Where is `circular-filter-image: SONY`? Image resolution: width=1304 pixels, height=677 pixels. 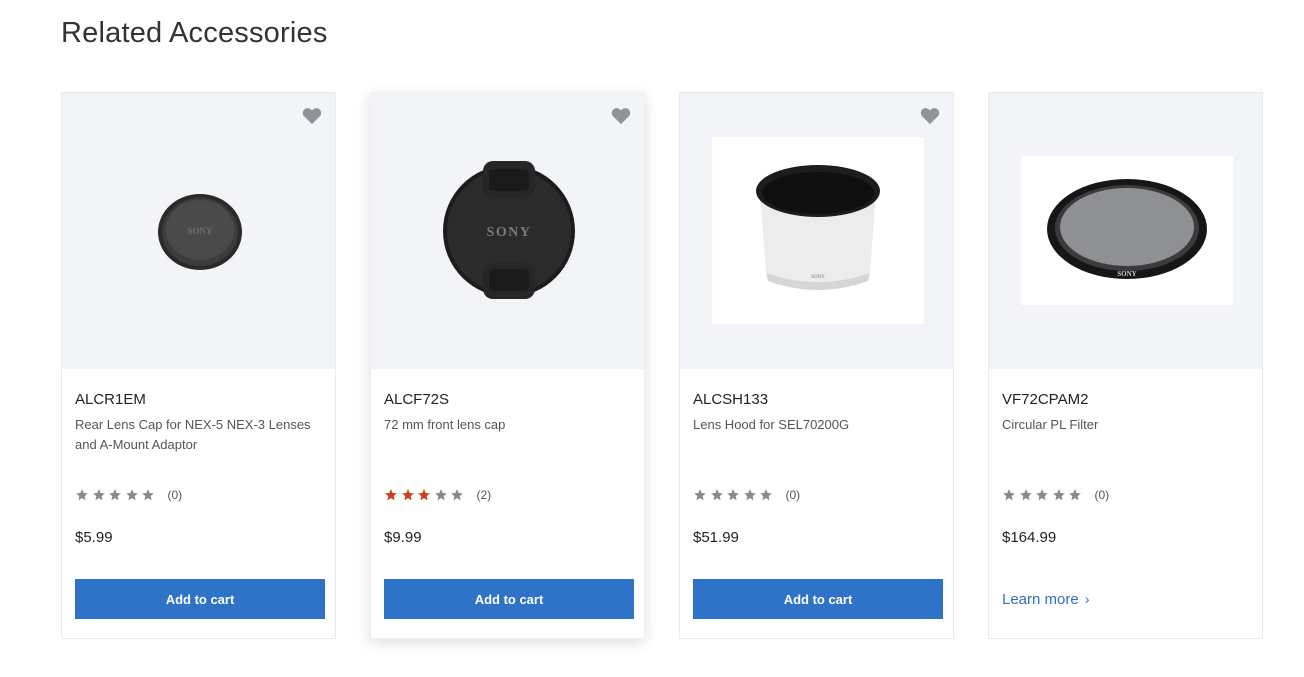 circular-filter-image: SONY is located at coordinates (1127, 229).